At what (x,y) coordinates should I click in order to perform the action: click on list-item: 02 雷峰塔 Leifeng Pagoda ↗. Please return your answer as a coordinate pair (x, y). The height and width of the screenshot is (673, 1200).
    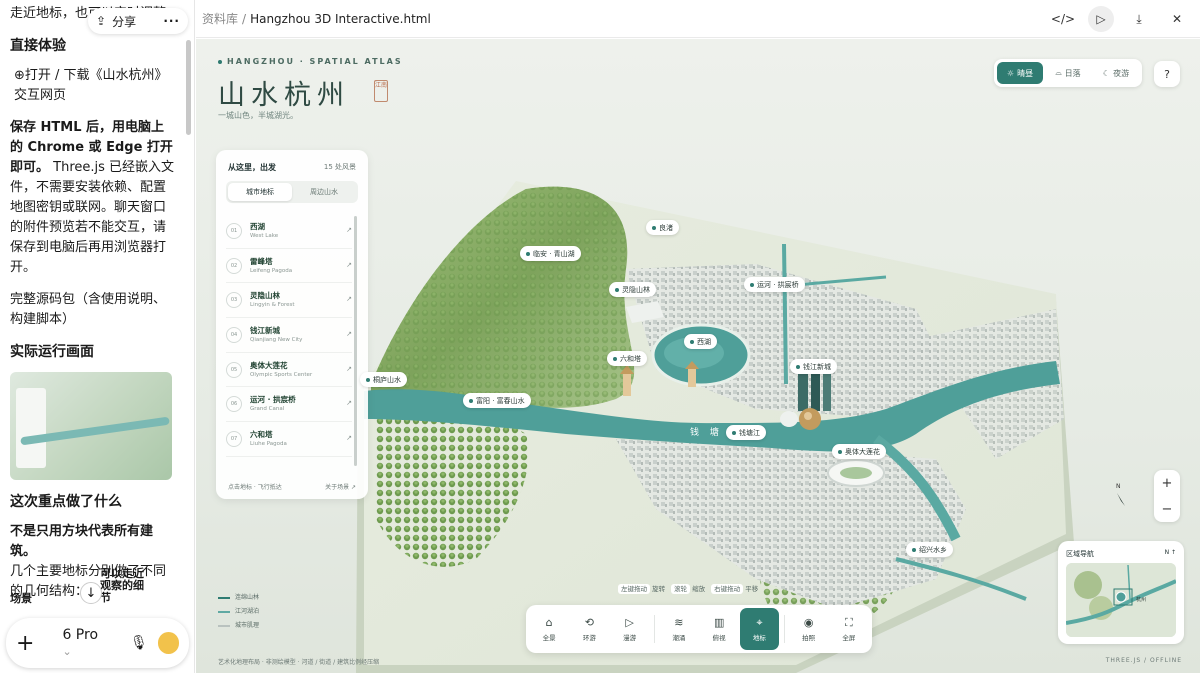
    Looking at the image, I should click on (289, 266).